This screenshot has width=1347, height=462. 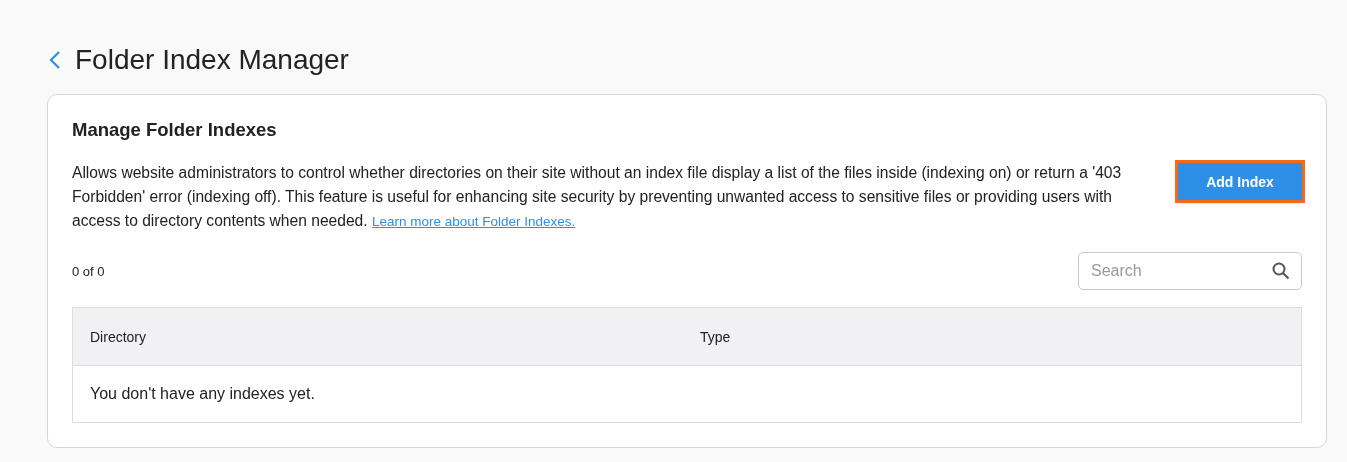 What do you see at coordinates (118, 336) in the screenshot?
I see `column-header: Directory` at bounding box center [118, 336].